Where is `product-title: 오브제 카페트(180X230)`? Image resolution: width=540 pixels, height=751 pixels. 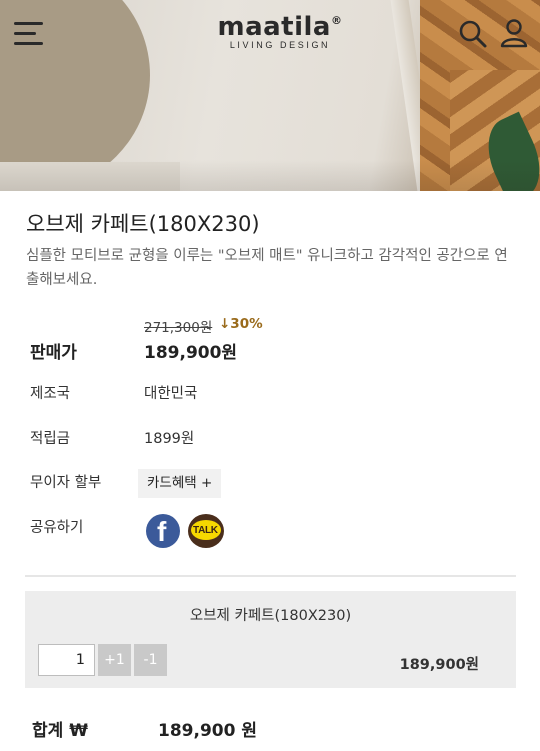 product-title: 오브제 카페트(180X230) is located at coordinates (143, 224).